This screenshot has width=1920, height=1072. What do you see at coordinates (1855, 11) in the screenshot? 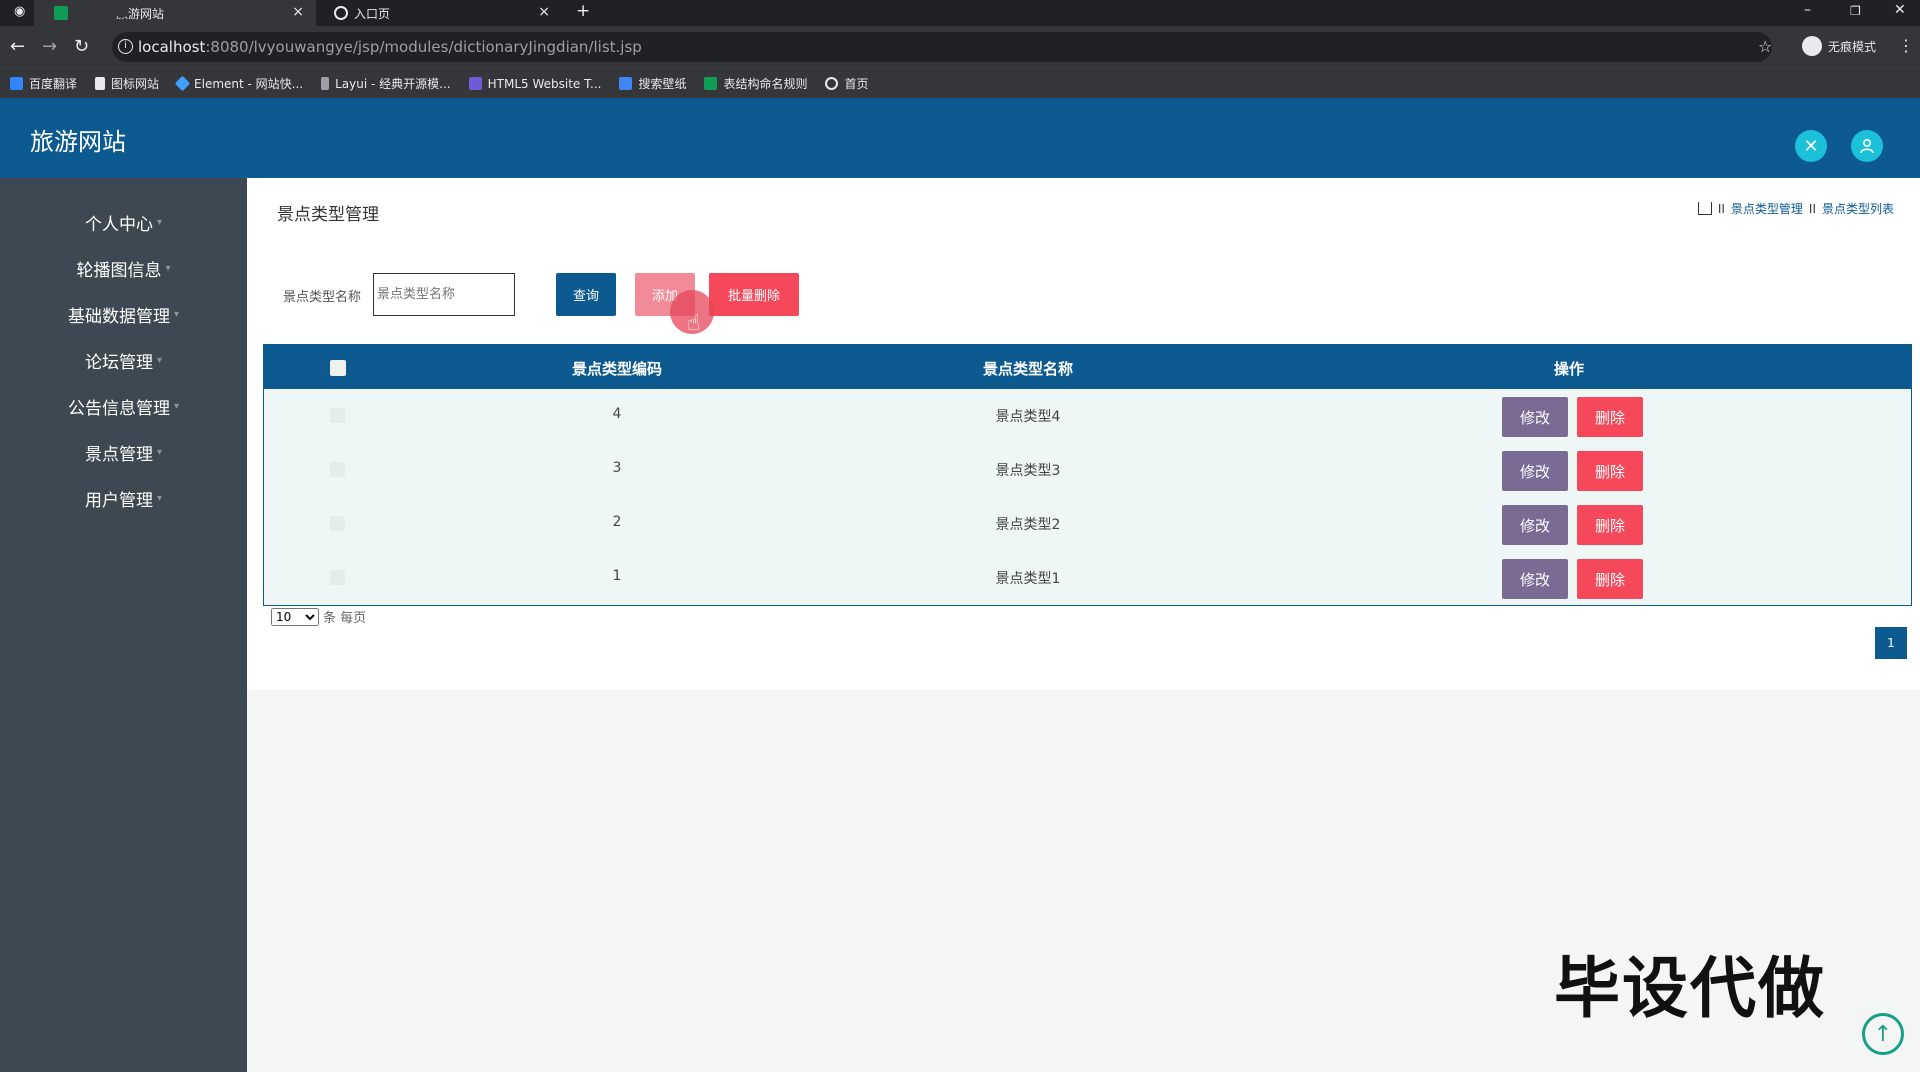
I see `restore-icon: ❐` at bounding box center [1855, 11].